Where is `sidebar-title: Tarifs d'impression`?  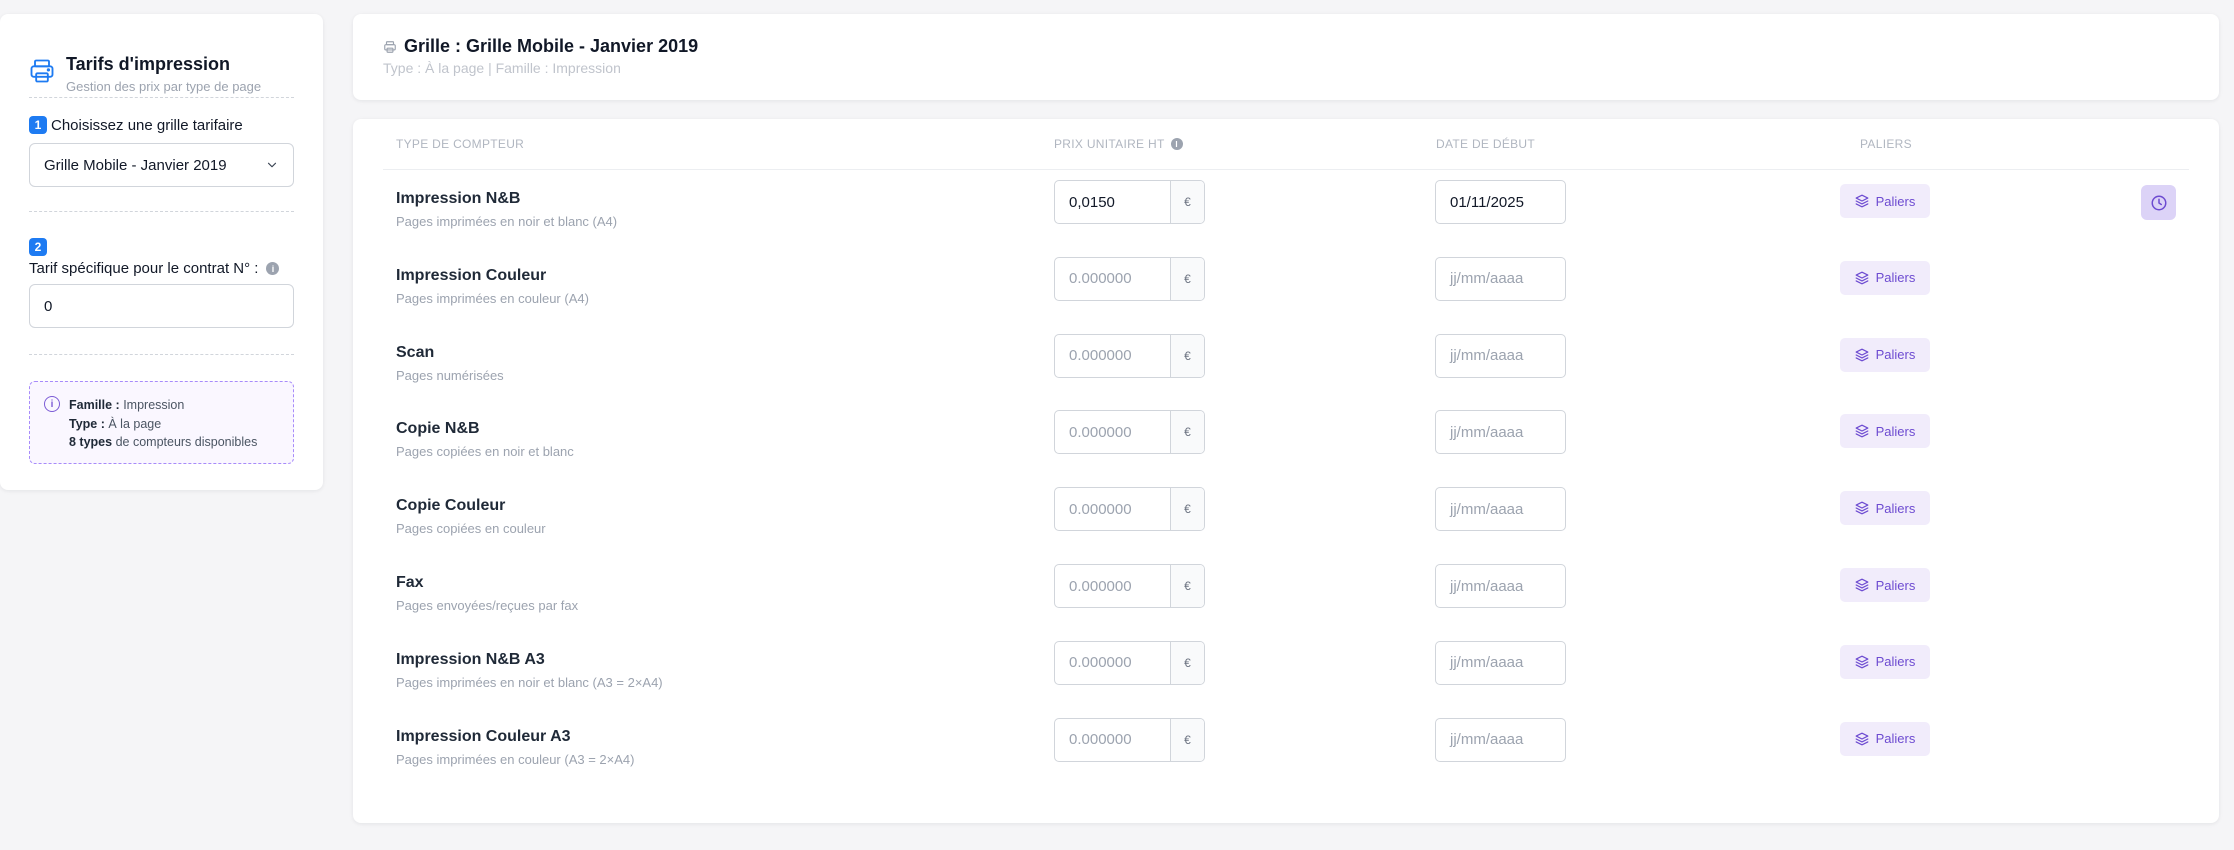 sidebar-title: Tarifs d'impression is located at coordinates (148, 64).